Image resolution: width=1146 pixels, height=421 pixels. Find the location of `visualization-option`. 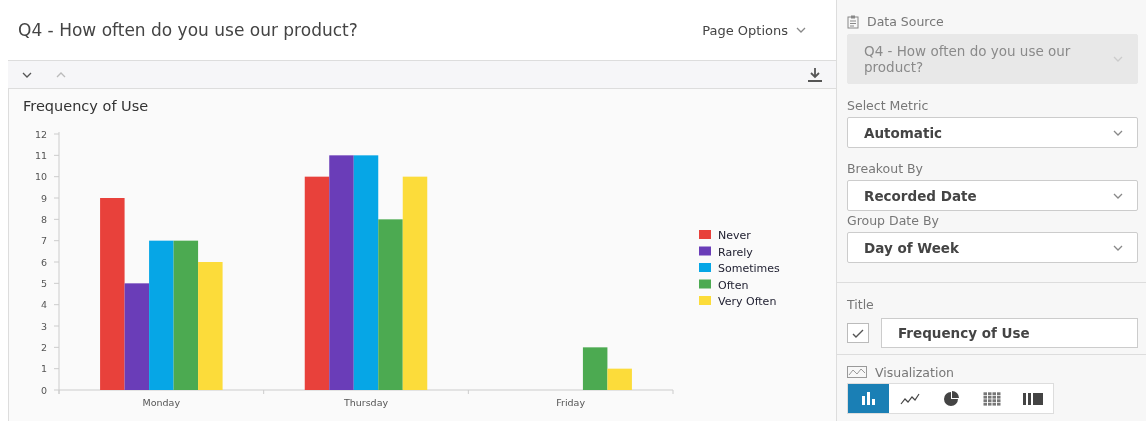

visualization-option is located at coordinates (868, 398).